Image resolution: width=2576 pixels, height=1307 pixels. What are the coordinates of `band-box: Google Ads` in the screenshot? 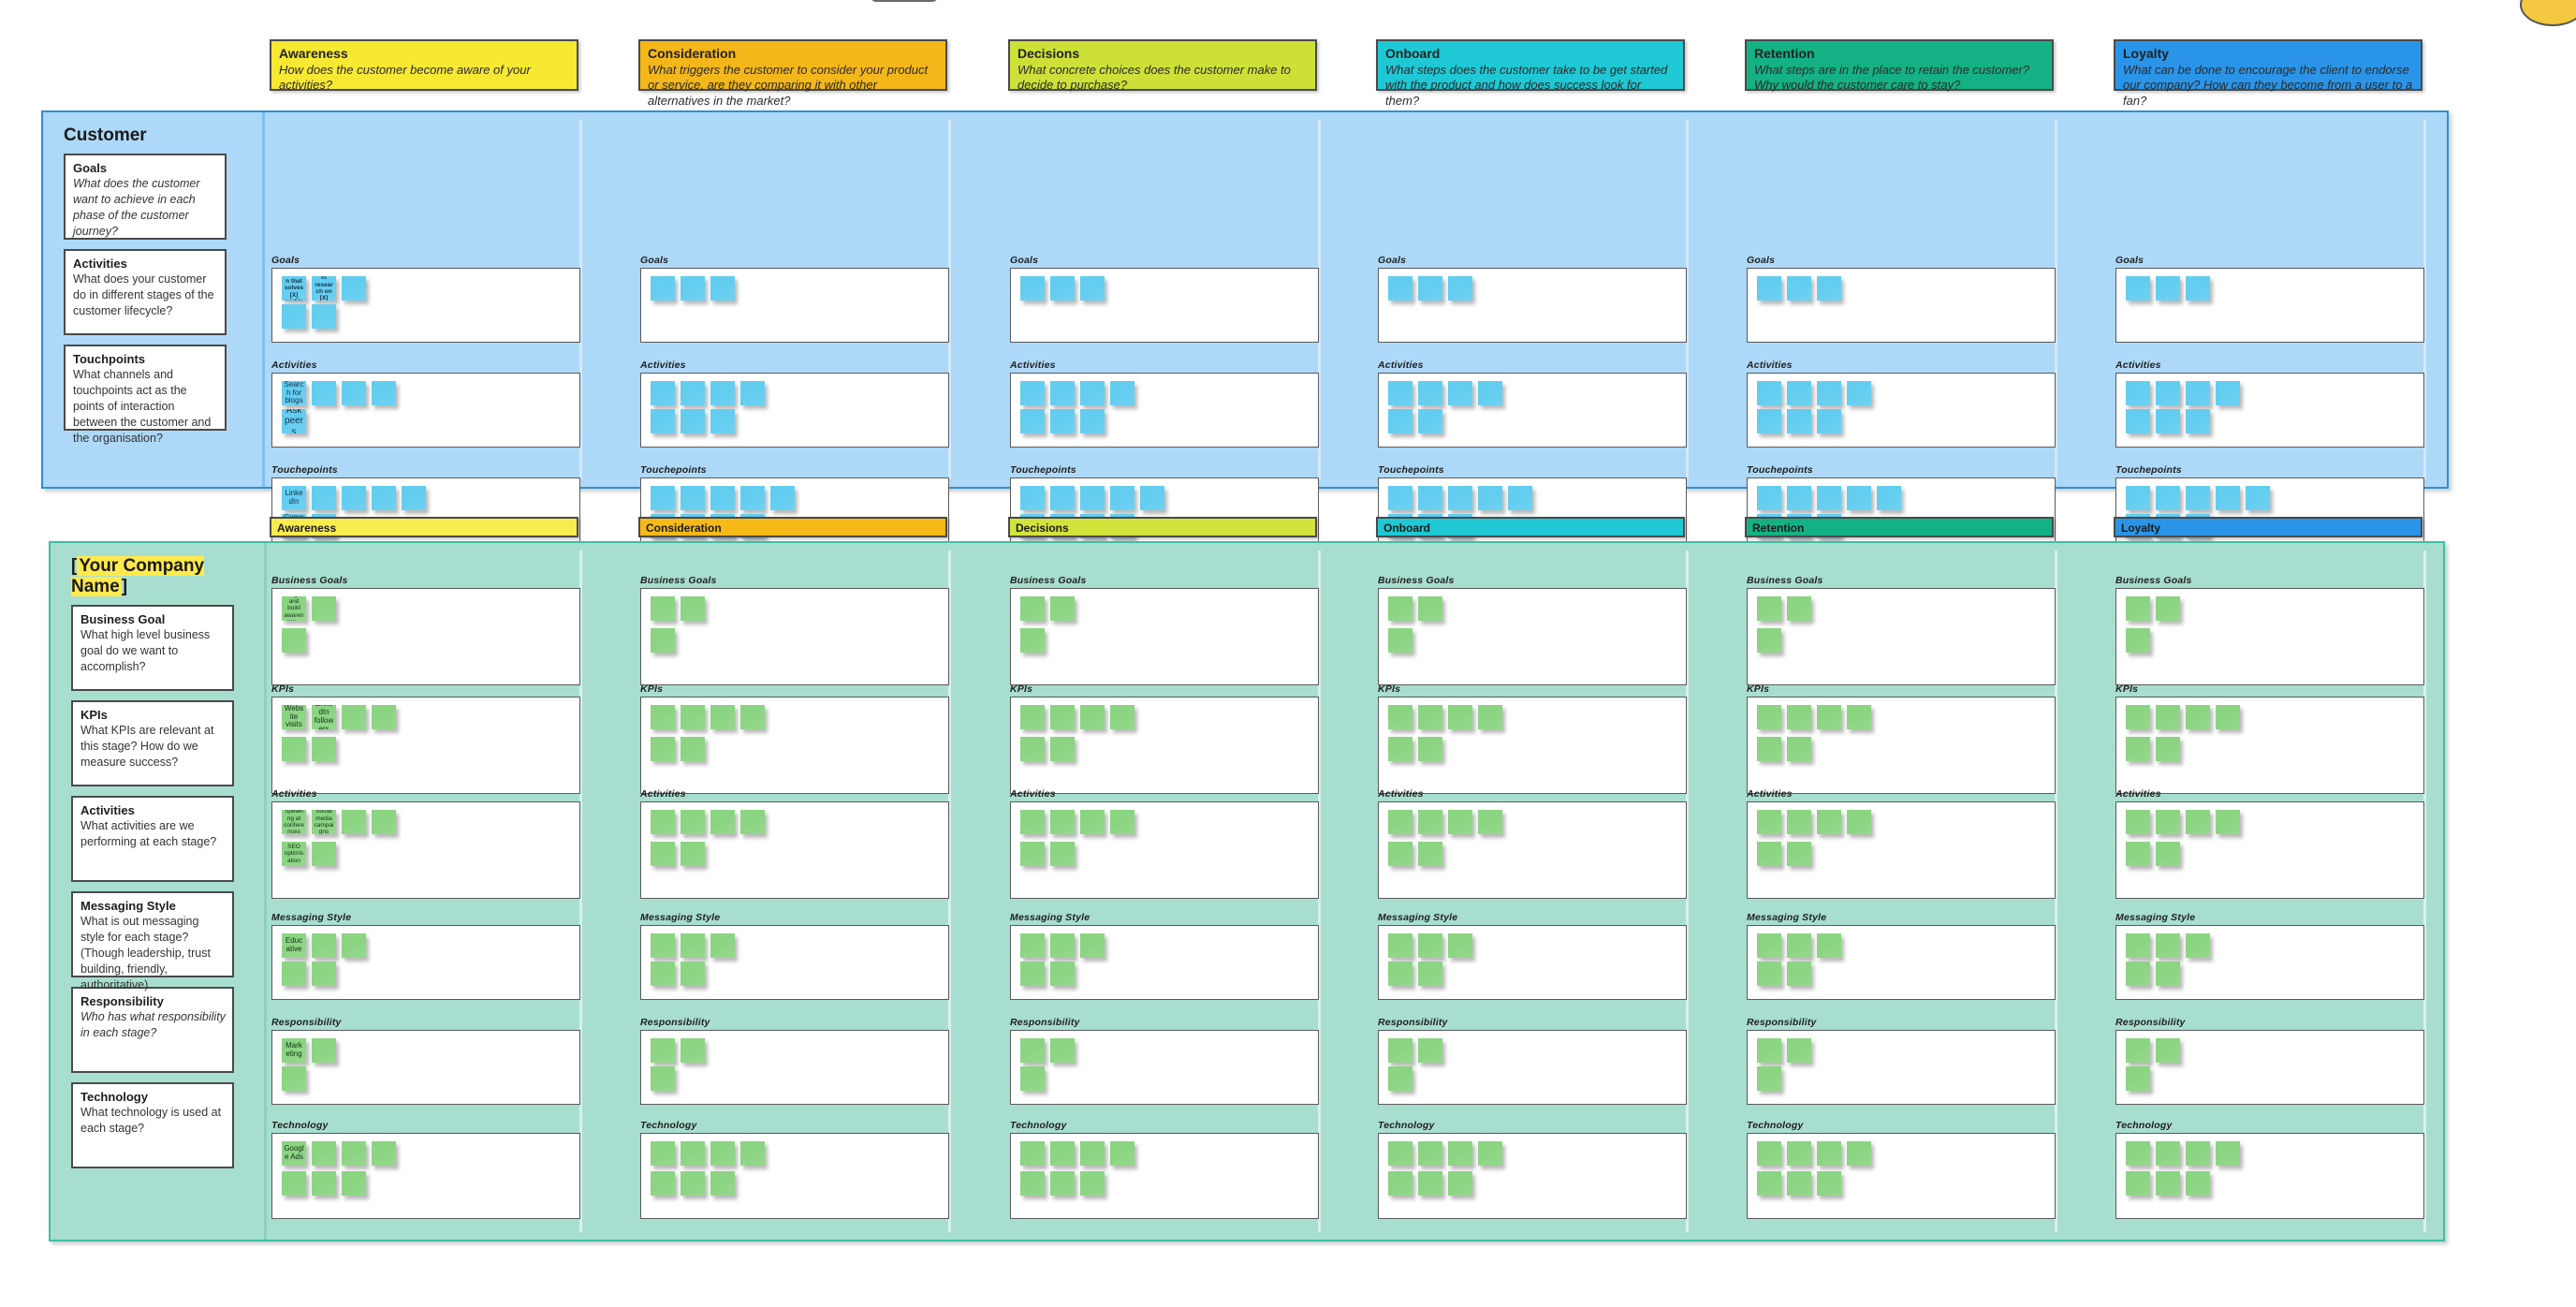 It's located at (425, 1176).